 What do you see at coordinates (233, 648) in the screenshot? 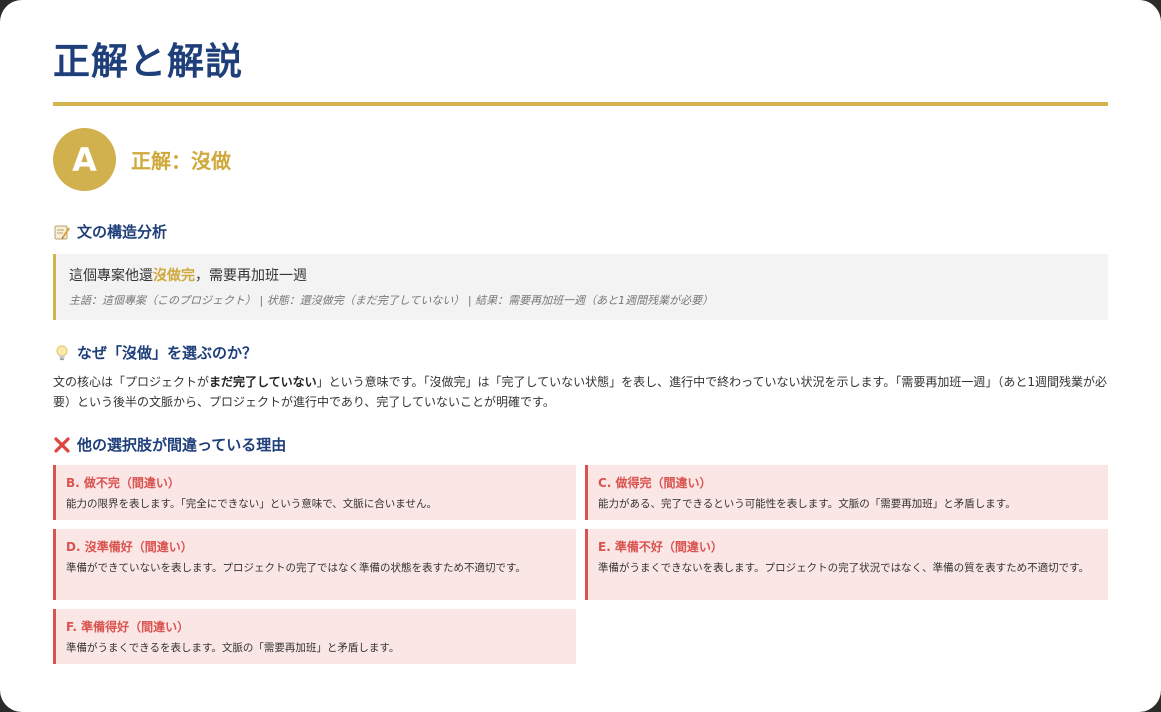
I see `option-desc: 準備がうまくできるを表します。文脈の「需要再加班」と矛盾します。` at bounding box center [233, 648].